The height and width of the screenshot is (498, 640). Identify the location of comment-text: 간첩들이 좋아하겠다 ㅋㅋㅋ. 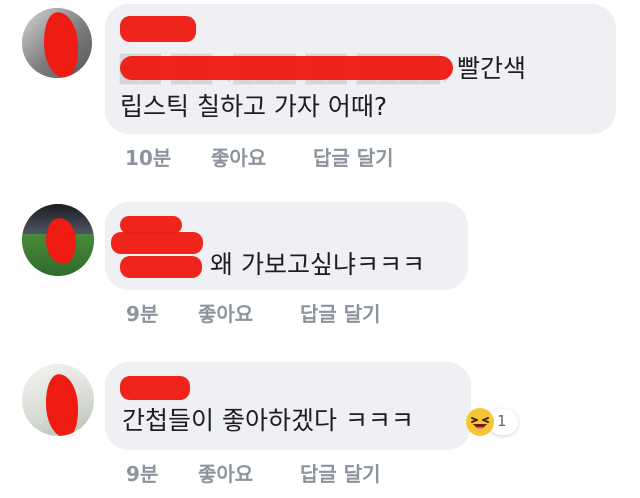
(268, 420).